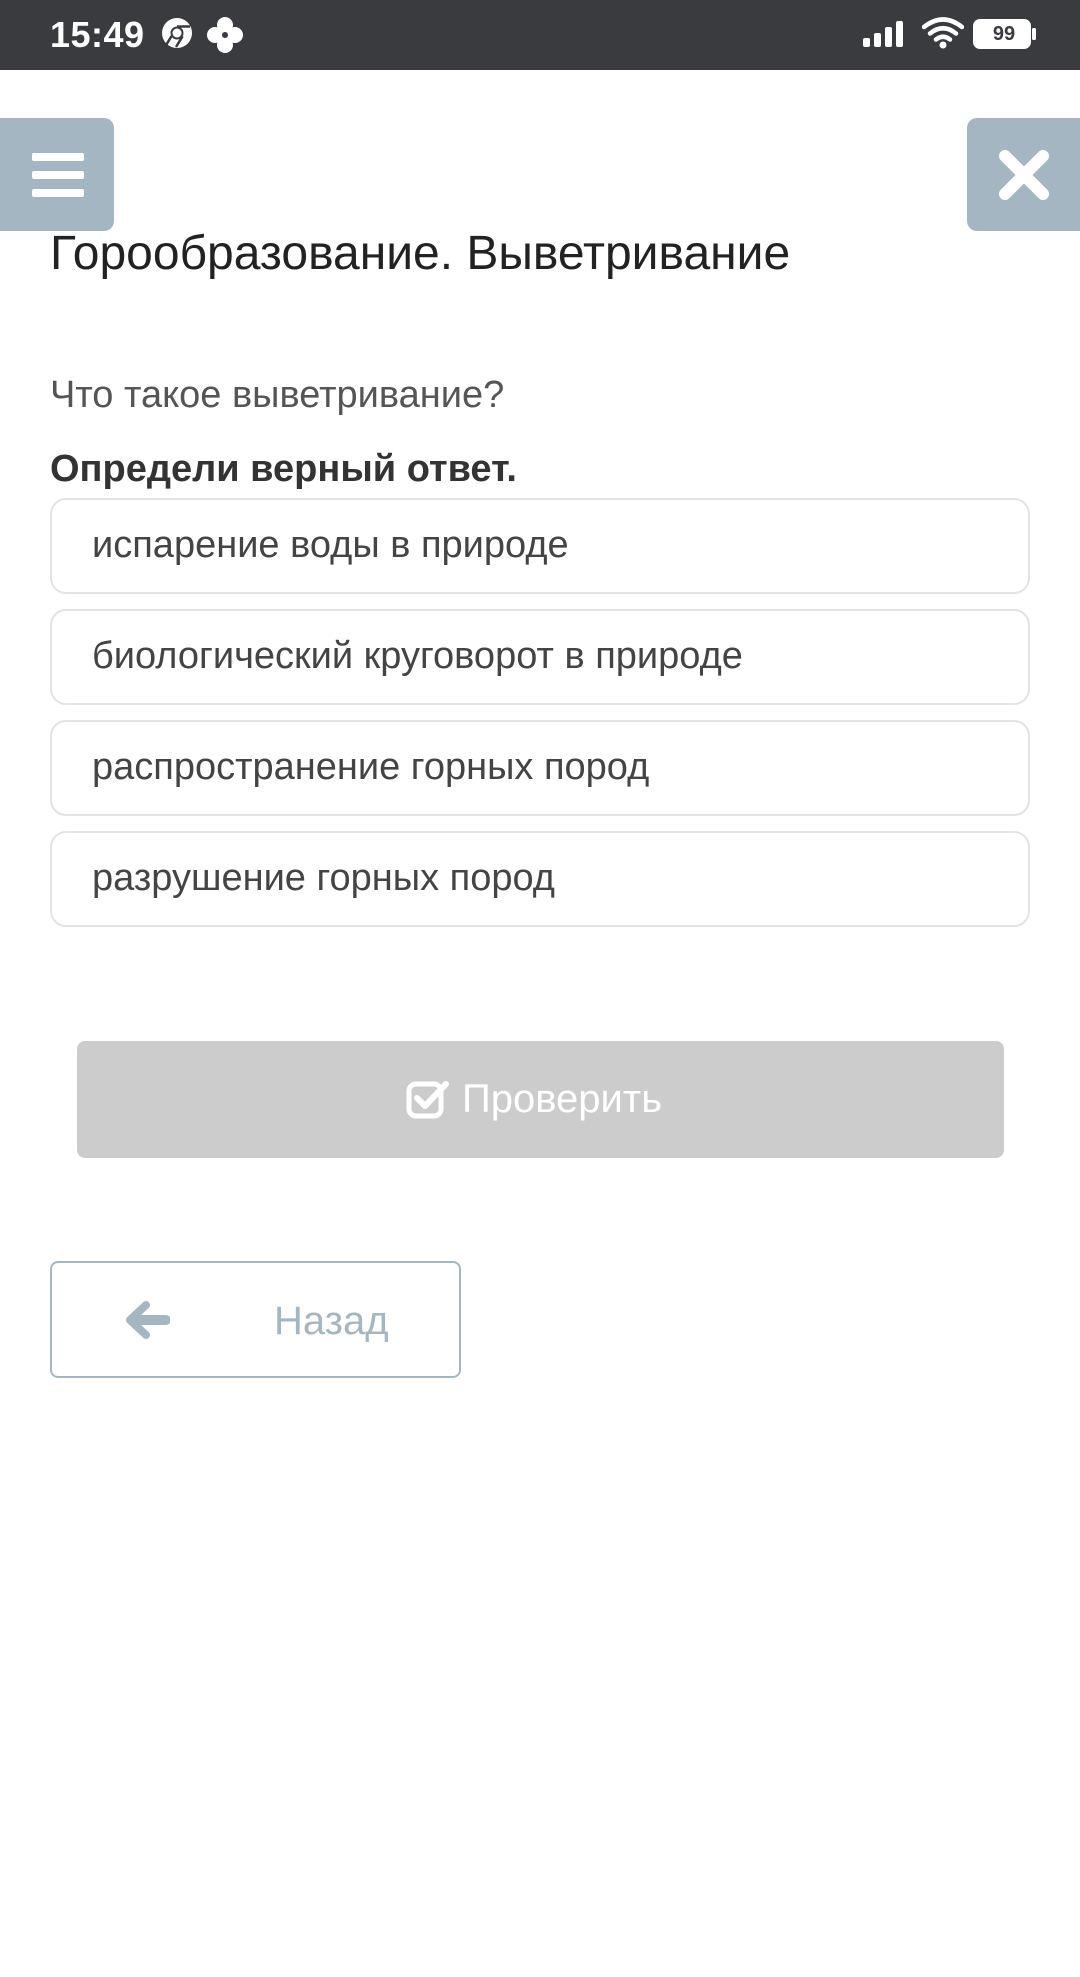 Image resolution: width=1080 pixels, height=1977 pixels. I want to click on question-text: Что такое выветривание?, so click(277, 395).